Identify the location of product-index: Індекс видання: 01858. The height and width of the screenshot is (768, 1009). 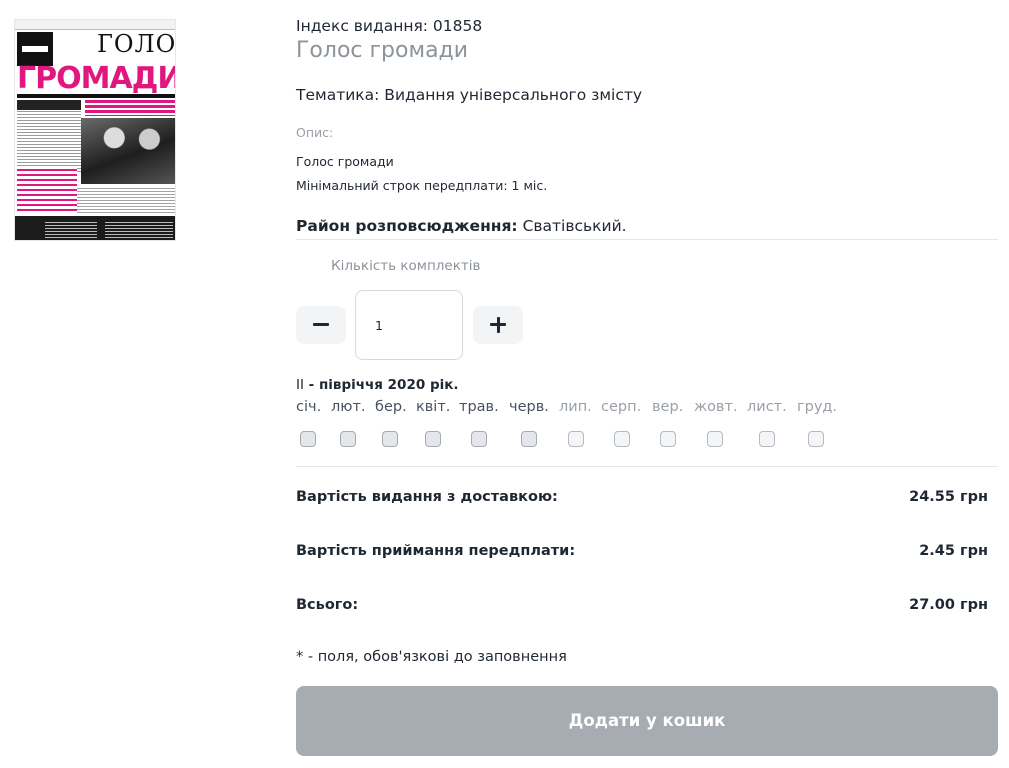
(389, 26).